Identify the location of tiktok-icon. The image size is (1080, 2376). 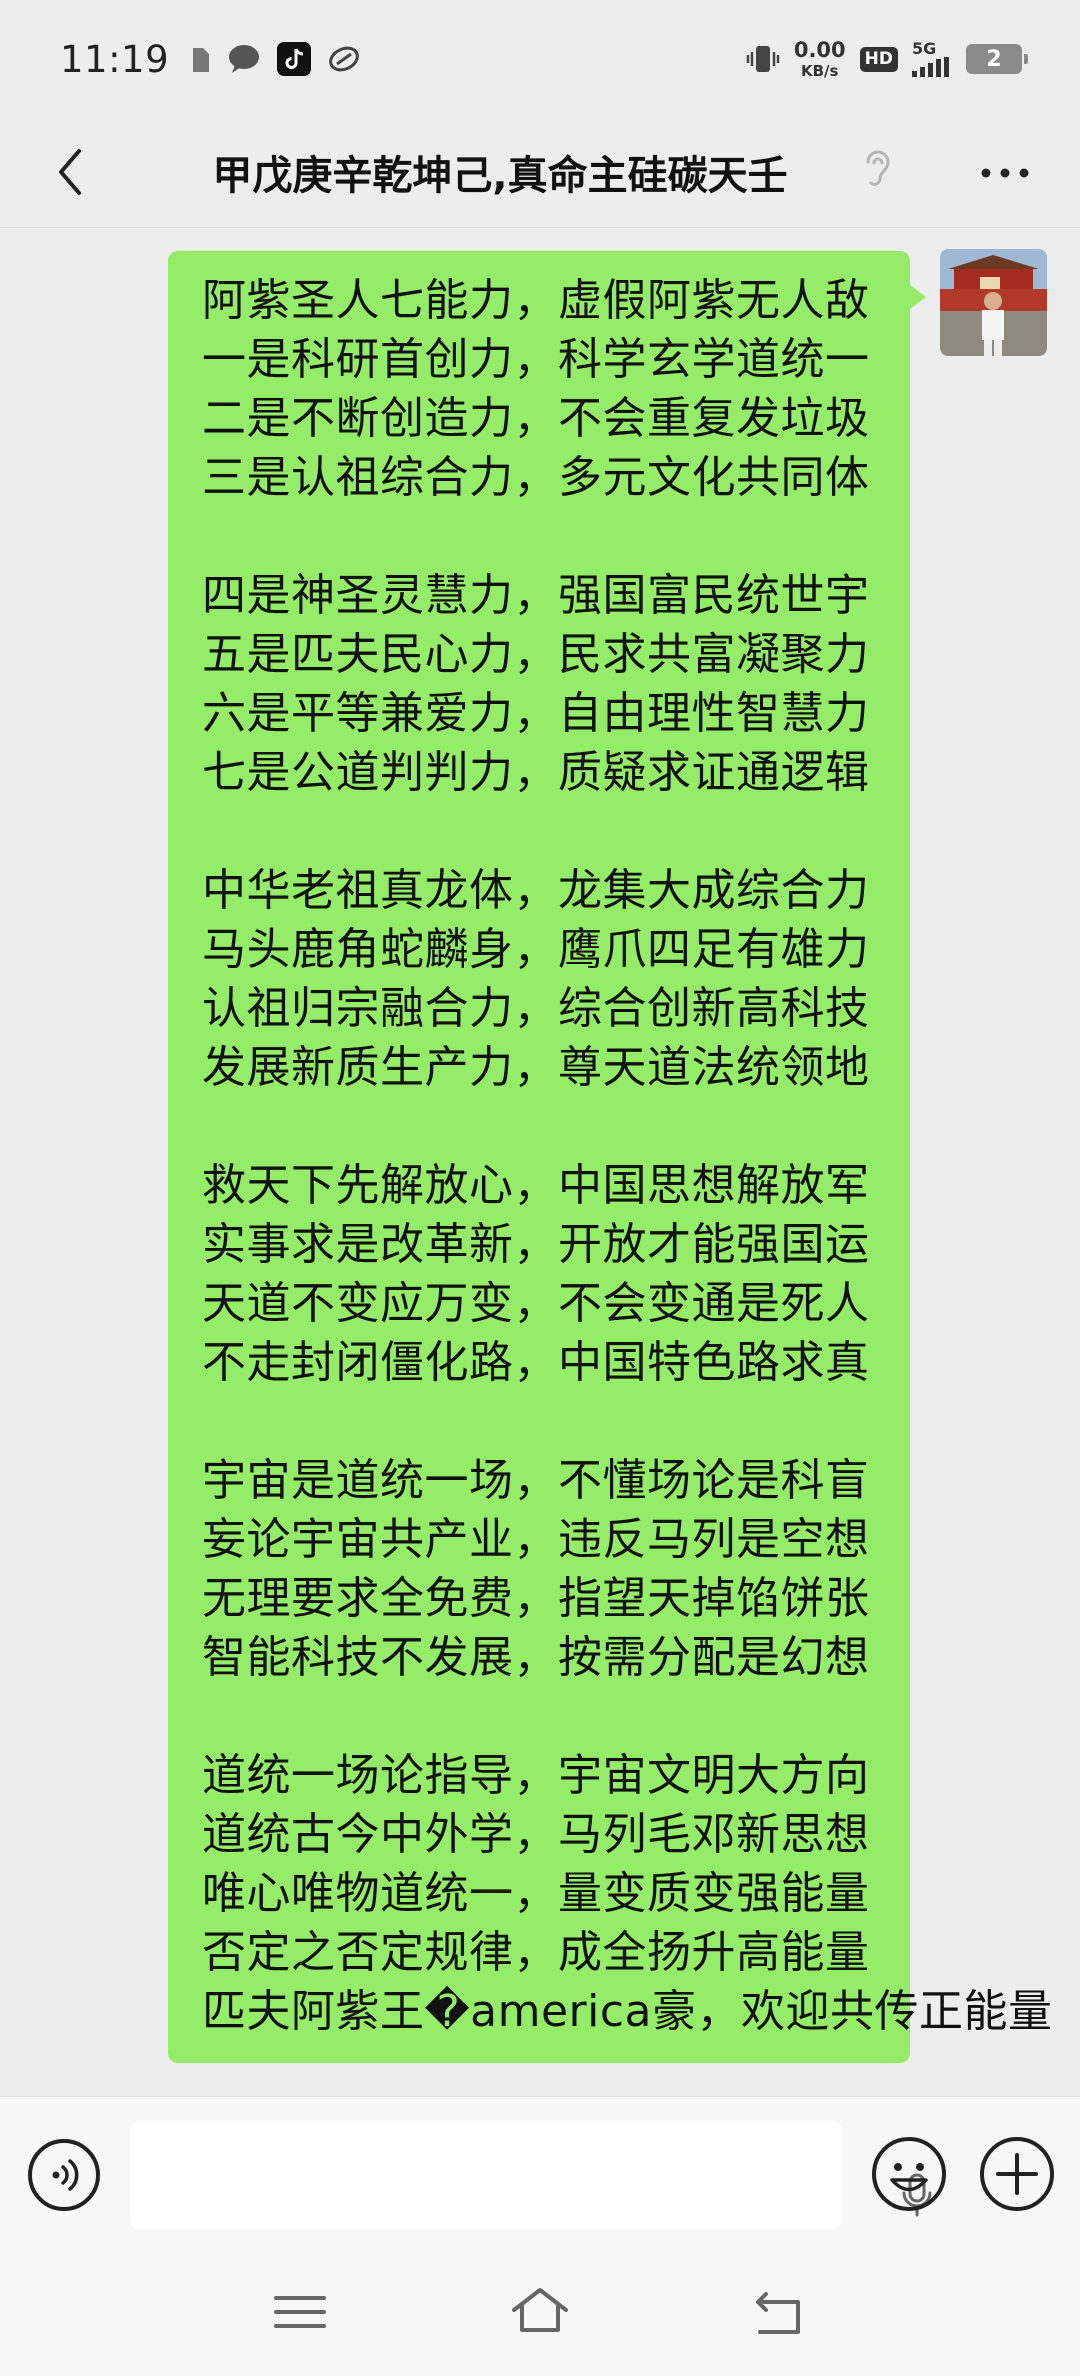
(294, 59).